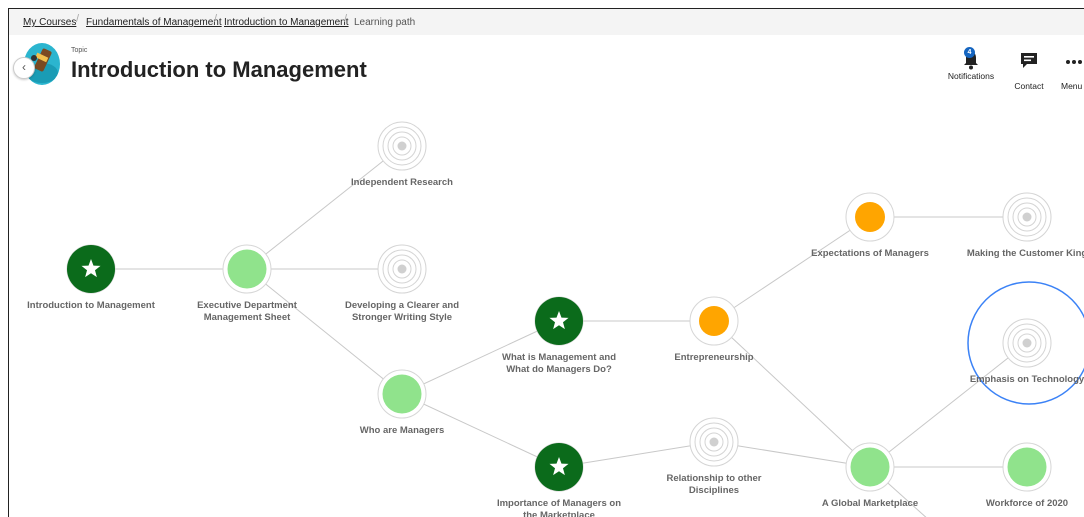 Image resolution: width=1084 pixels, height=517 pixels. I want to click on node-label: Management Sheet, so click(247, 317).